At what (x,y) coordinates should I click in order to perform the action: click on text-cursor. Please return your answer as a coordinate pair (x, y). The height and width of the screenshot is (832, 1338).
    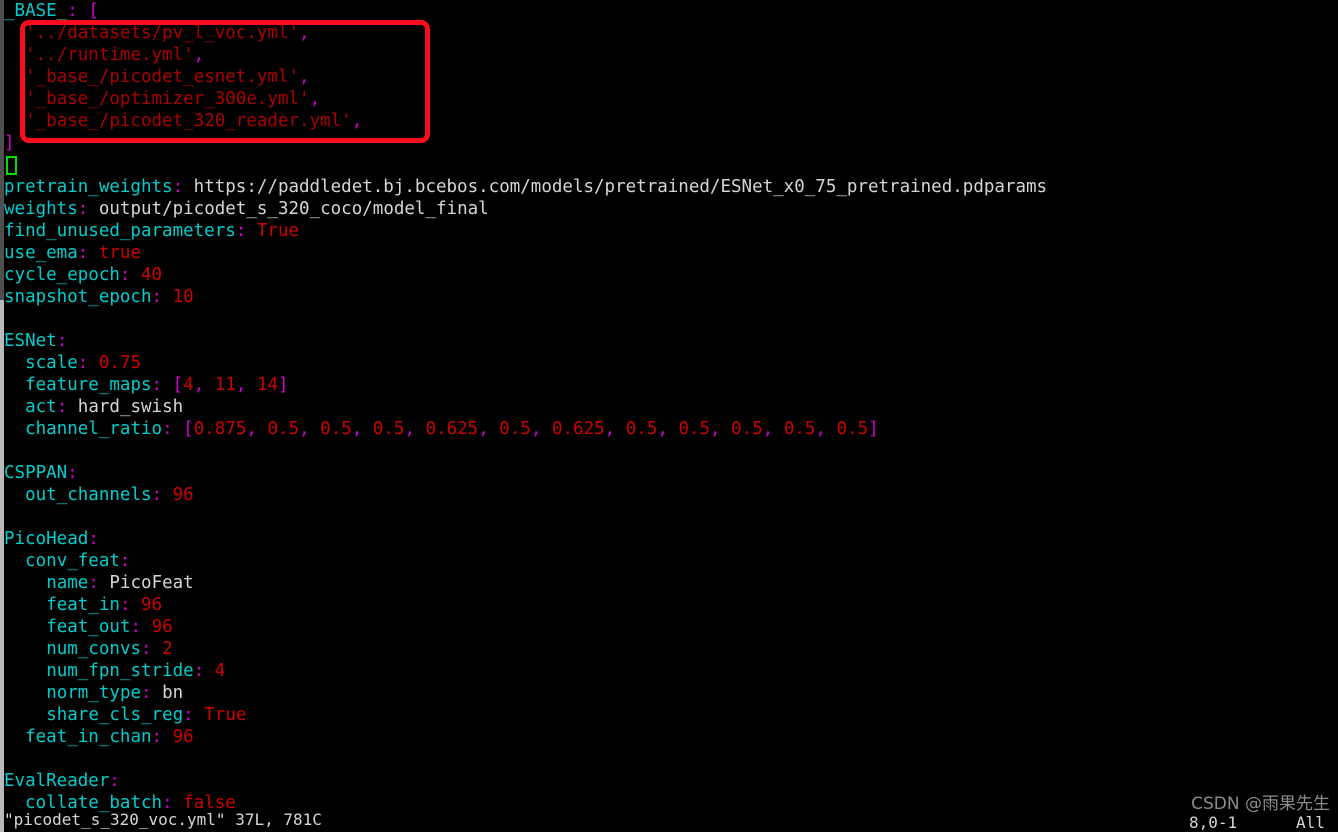
    Looking at the image, I should click on (11, 165).